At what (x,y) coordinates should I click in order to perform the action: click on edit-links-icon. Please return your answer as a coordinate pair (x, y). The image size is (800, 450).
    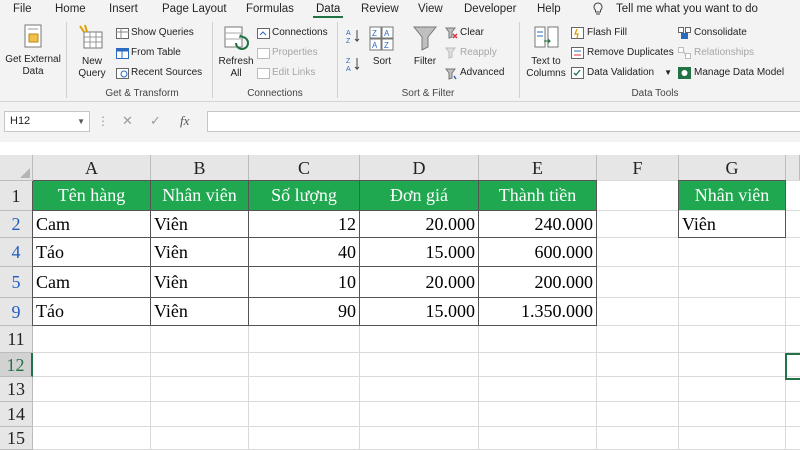
    Looking at the image, I should click on (263, 73).